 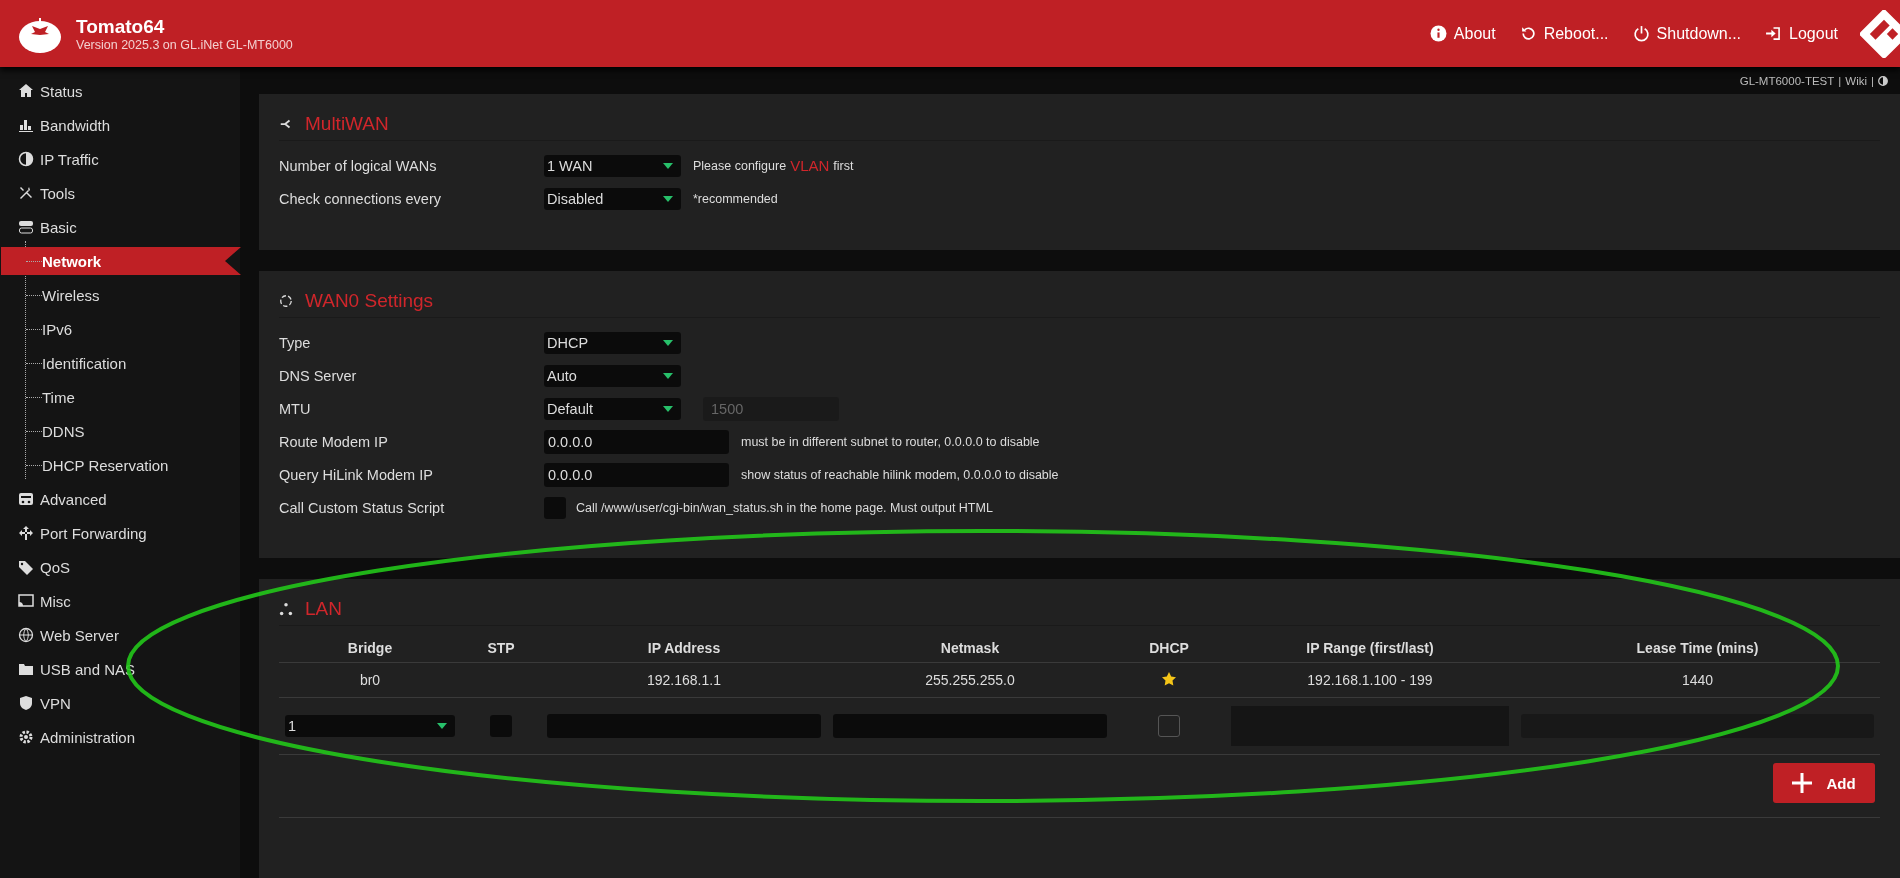 What do you see at coordinates (1697, 680) in the screenshot?
I see `table-cell: 1440` at bounding box center [1697, 680].